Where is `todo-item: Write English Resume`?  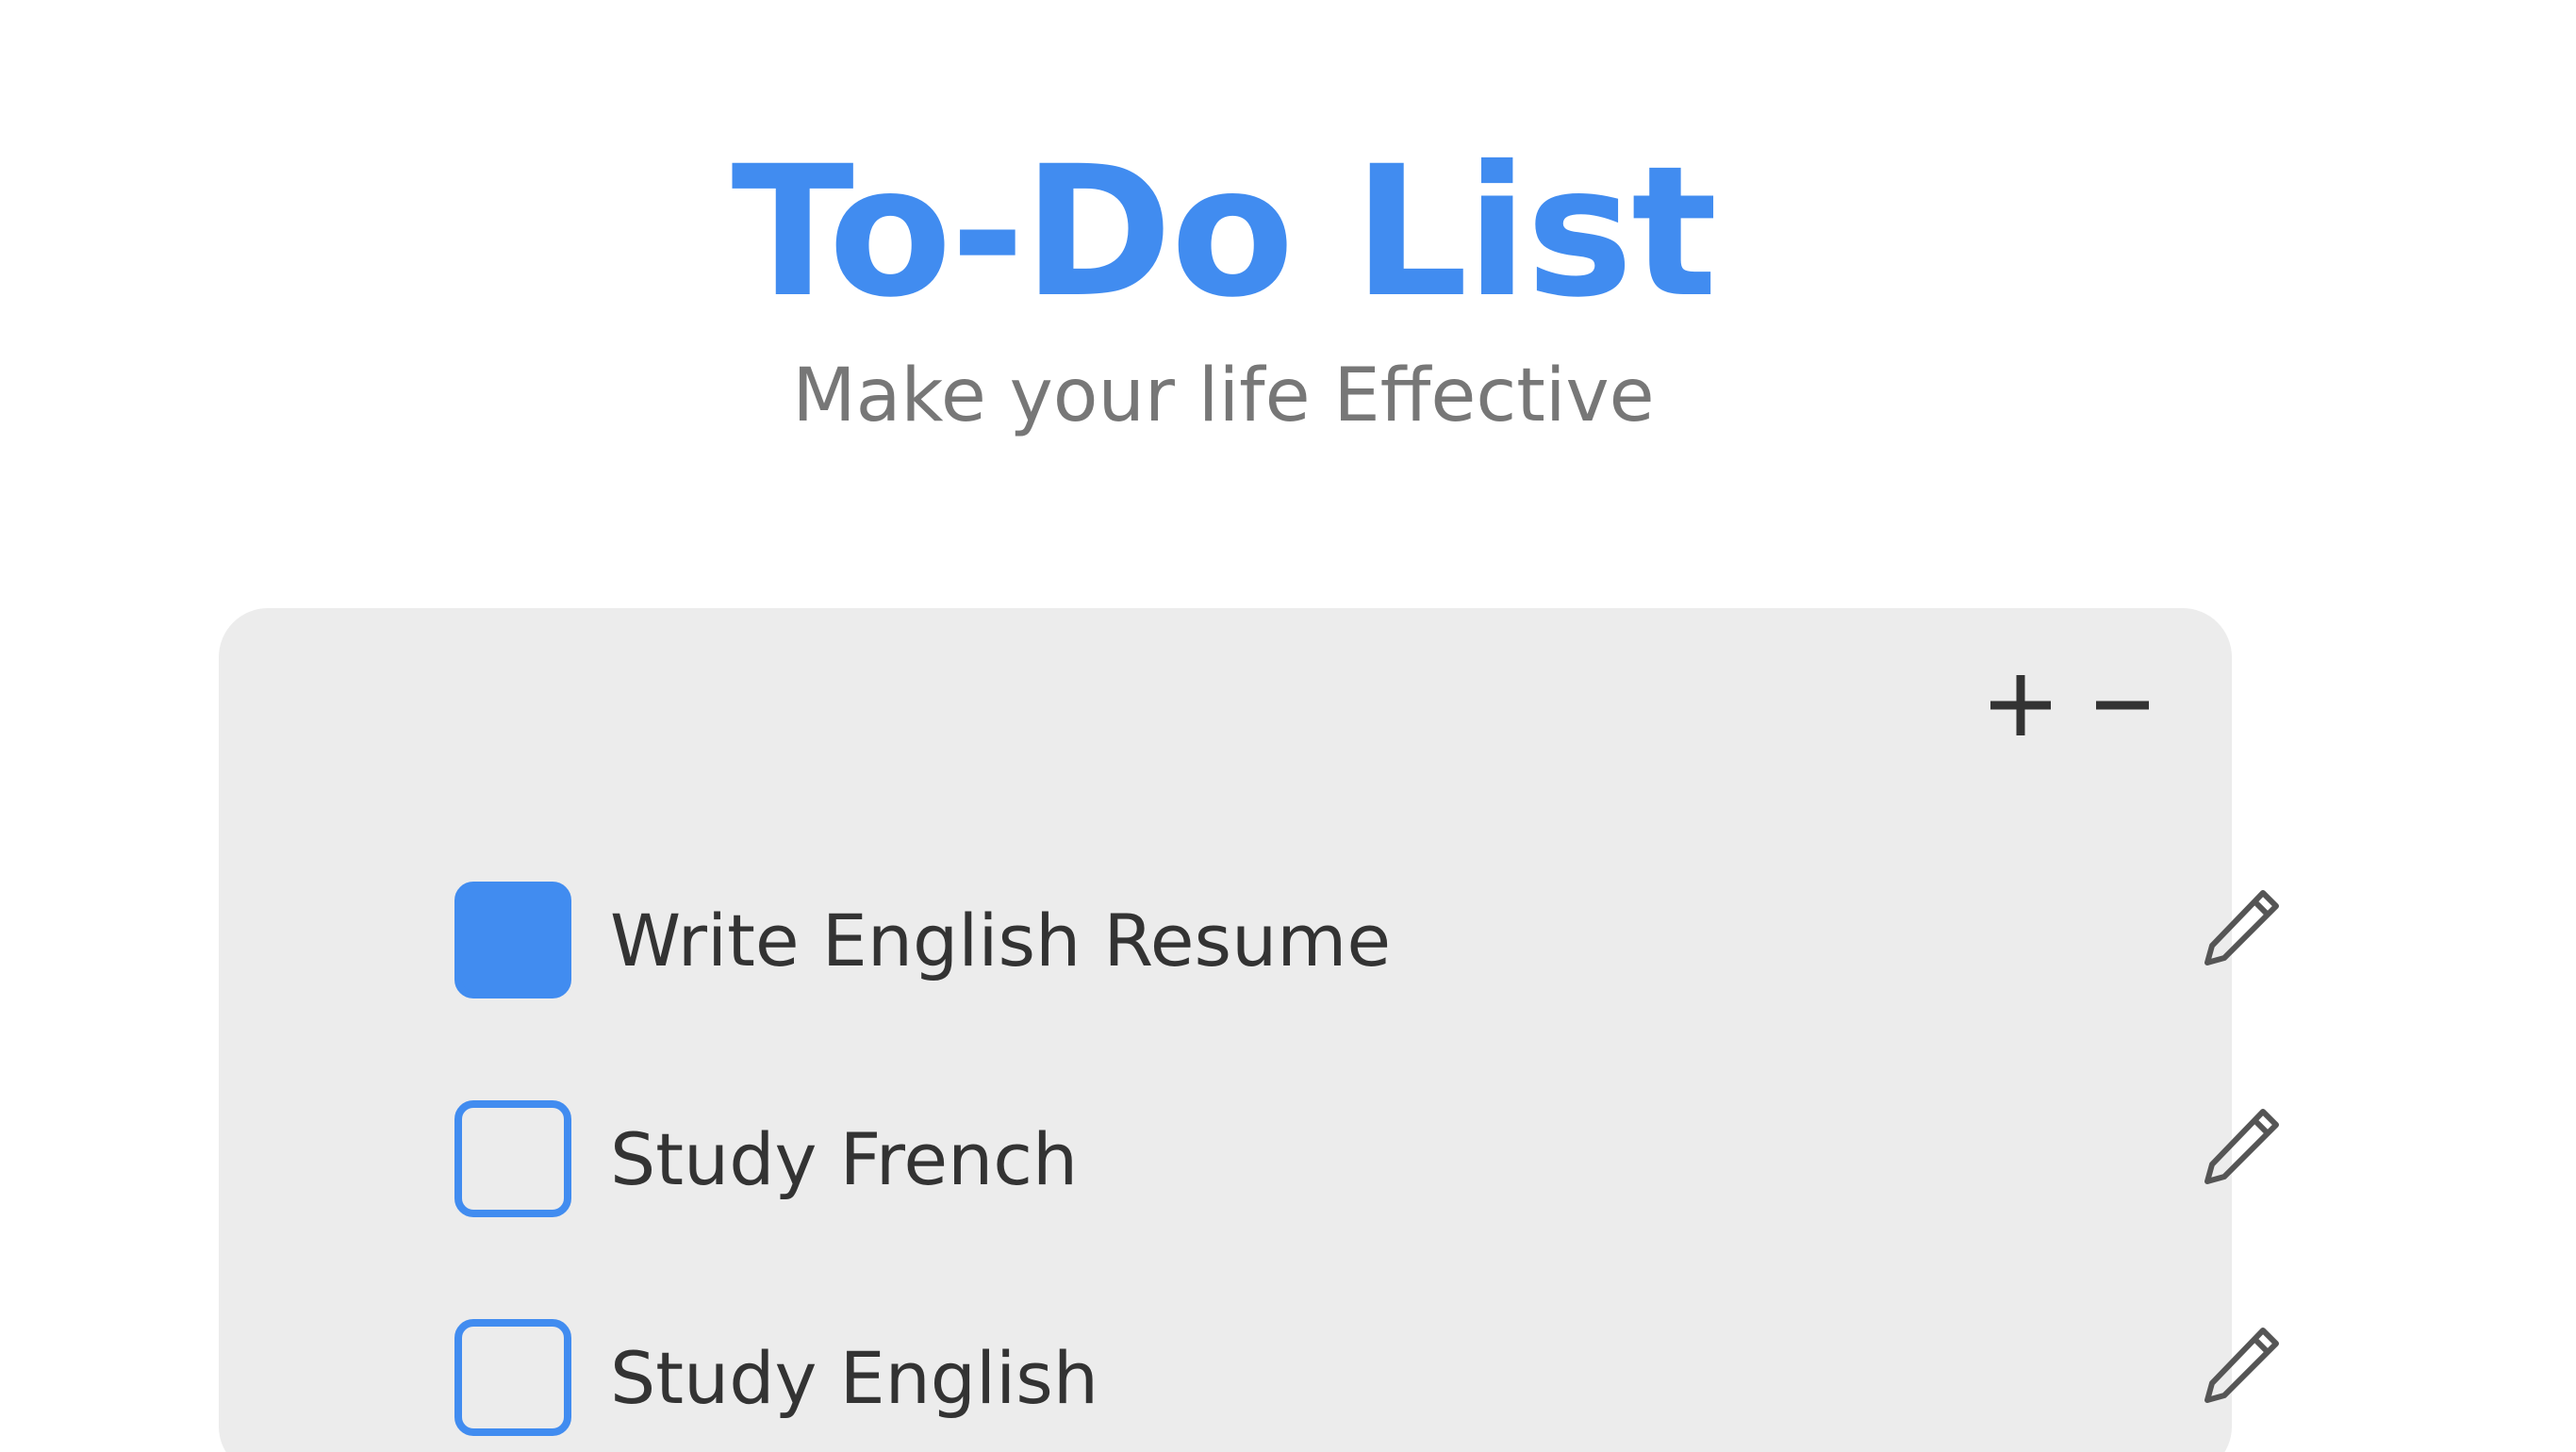 todo-item: Write English Resume is located at coordinates (1366, 941).